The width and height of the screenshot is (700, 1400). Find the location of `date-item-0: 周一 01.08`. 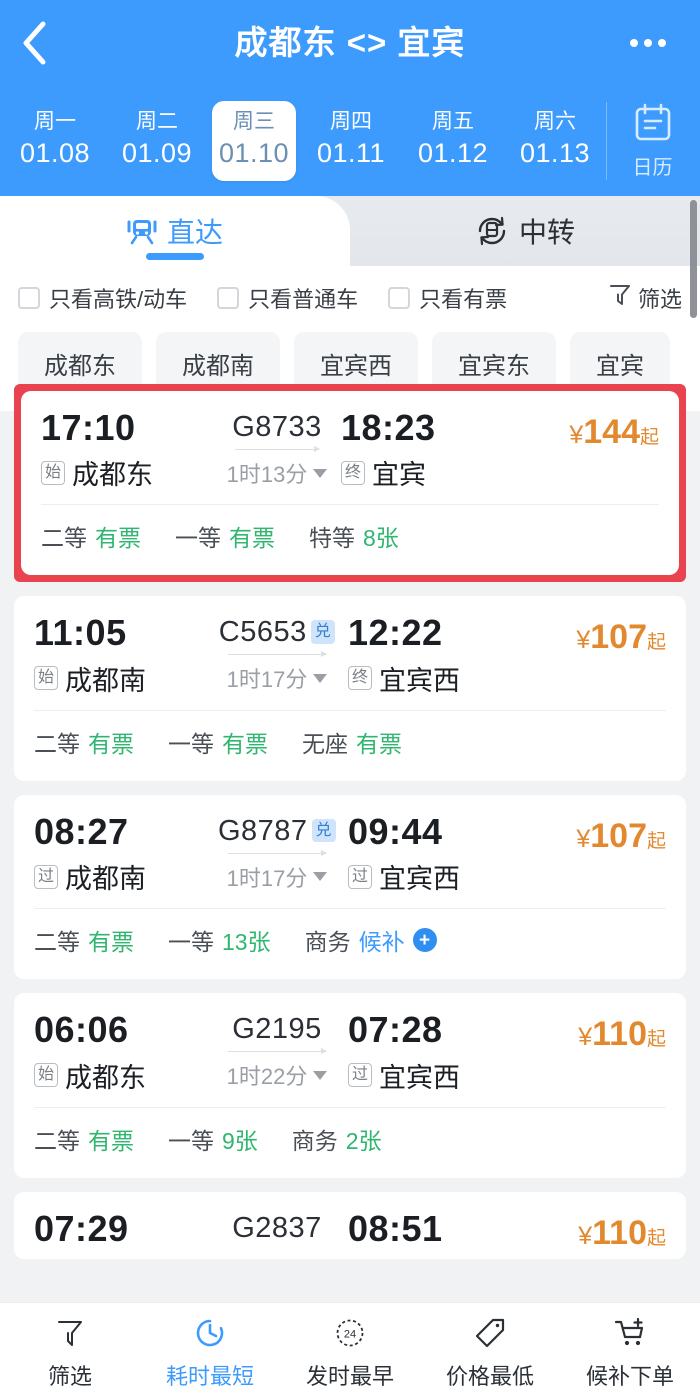

date-item-0: 周一 01.08 is located at coordinates (55, 140).